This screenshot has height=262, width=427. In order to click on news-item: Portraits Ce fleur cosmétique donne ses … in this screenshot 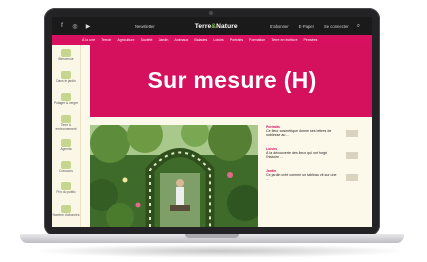, I will do `click(314, 136)`.